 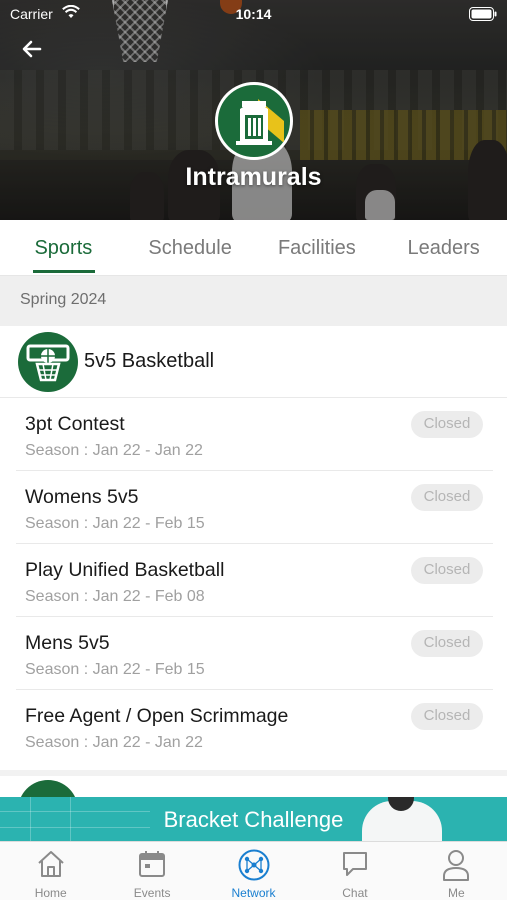 I want to click on bracket-challenge-banner: Bracket Challenge, so click(x=253, y=819).